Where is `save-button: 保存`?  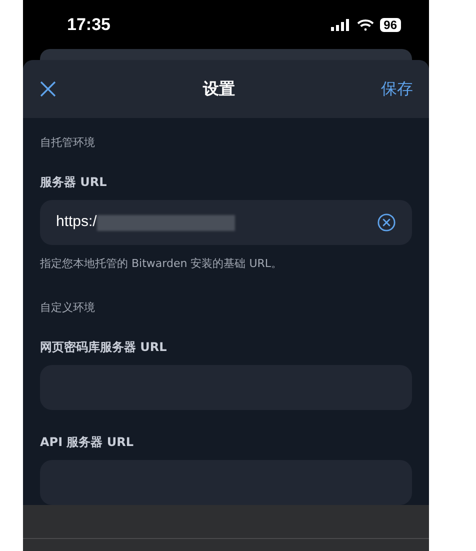
save-button: 保存 is located at coordinates (397, 89).